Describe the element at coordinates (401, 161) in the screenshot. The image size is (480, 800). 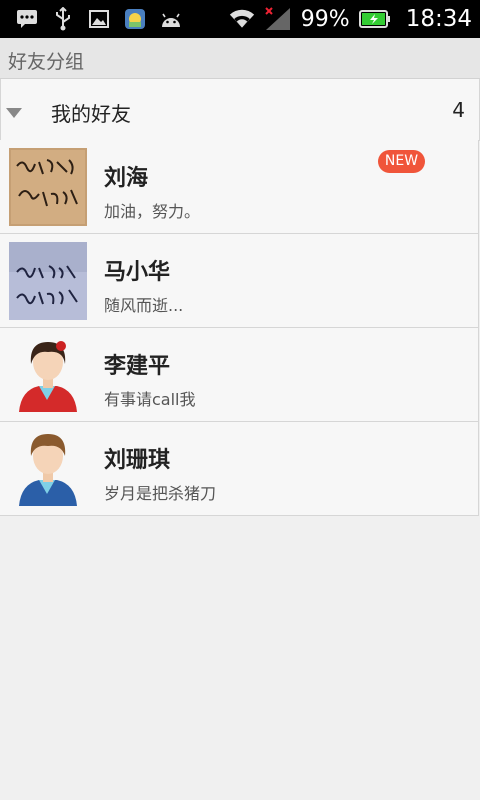
I see `new-badge: NEW` at that location.